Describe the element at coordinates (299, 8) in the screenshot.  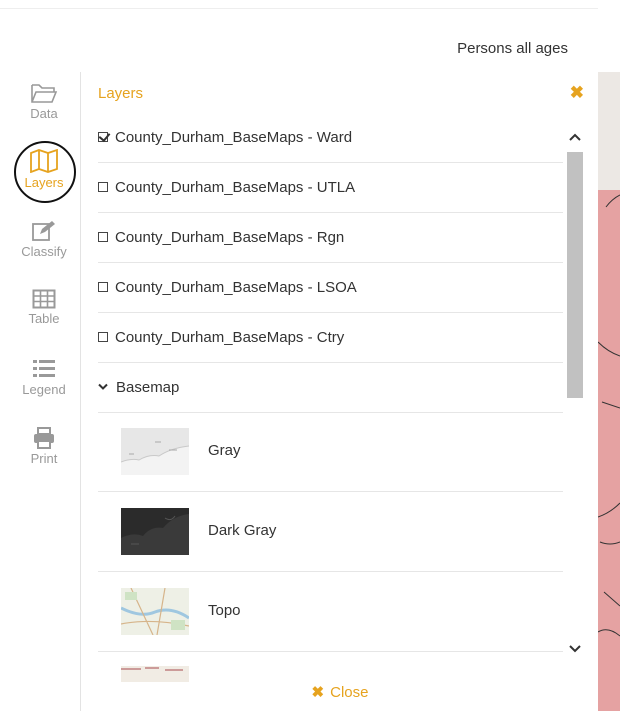
I see `top-divider` at that location.